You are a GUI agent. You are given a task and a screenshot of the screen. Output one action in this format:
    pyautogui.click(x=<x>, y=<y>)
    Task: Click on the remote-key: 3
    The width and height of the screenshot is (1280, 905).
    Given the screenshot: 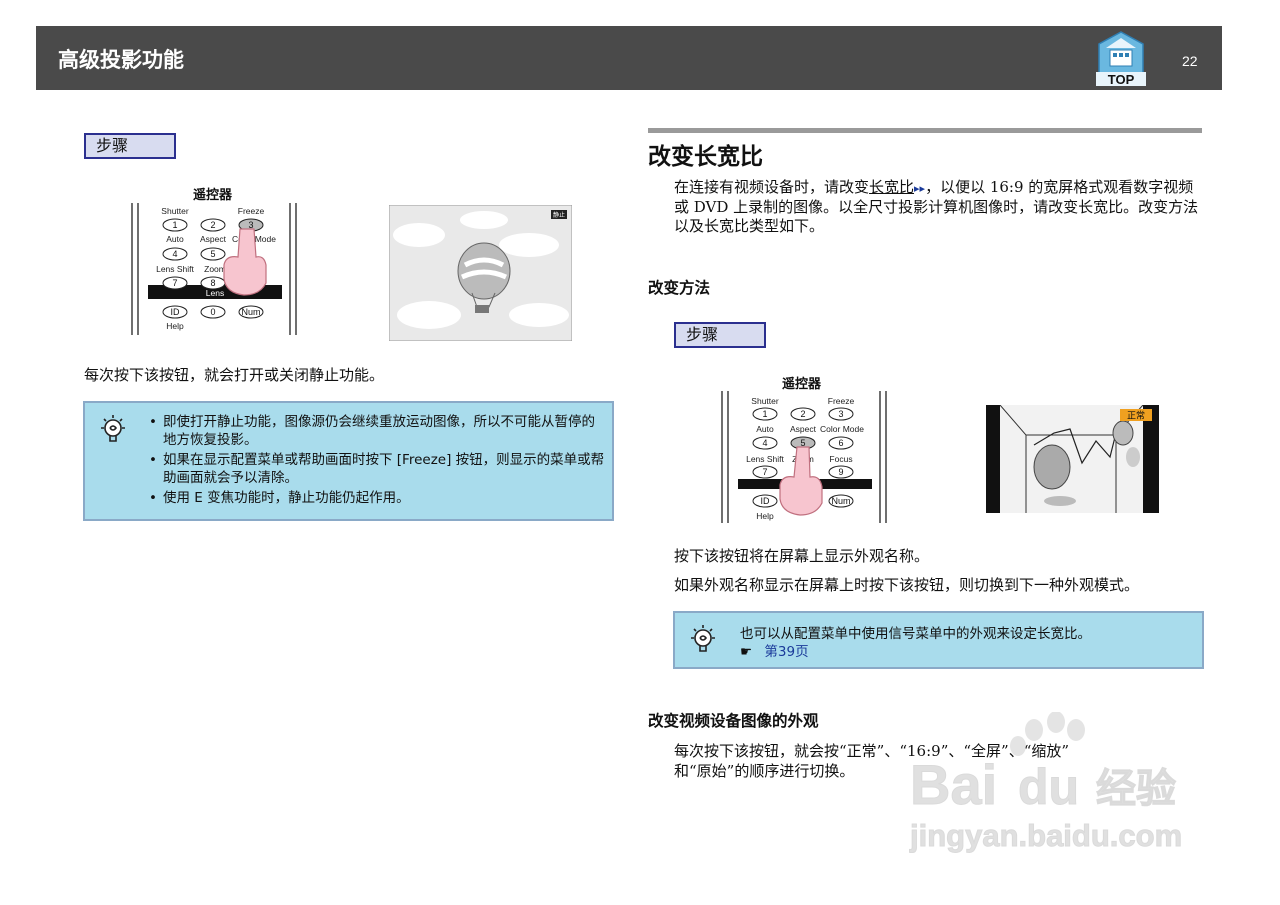 What is the action you would take?
    pyautogui.click(x=840, y=414)
    